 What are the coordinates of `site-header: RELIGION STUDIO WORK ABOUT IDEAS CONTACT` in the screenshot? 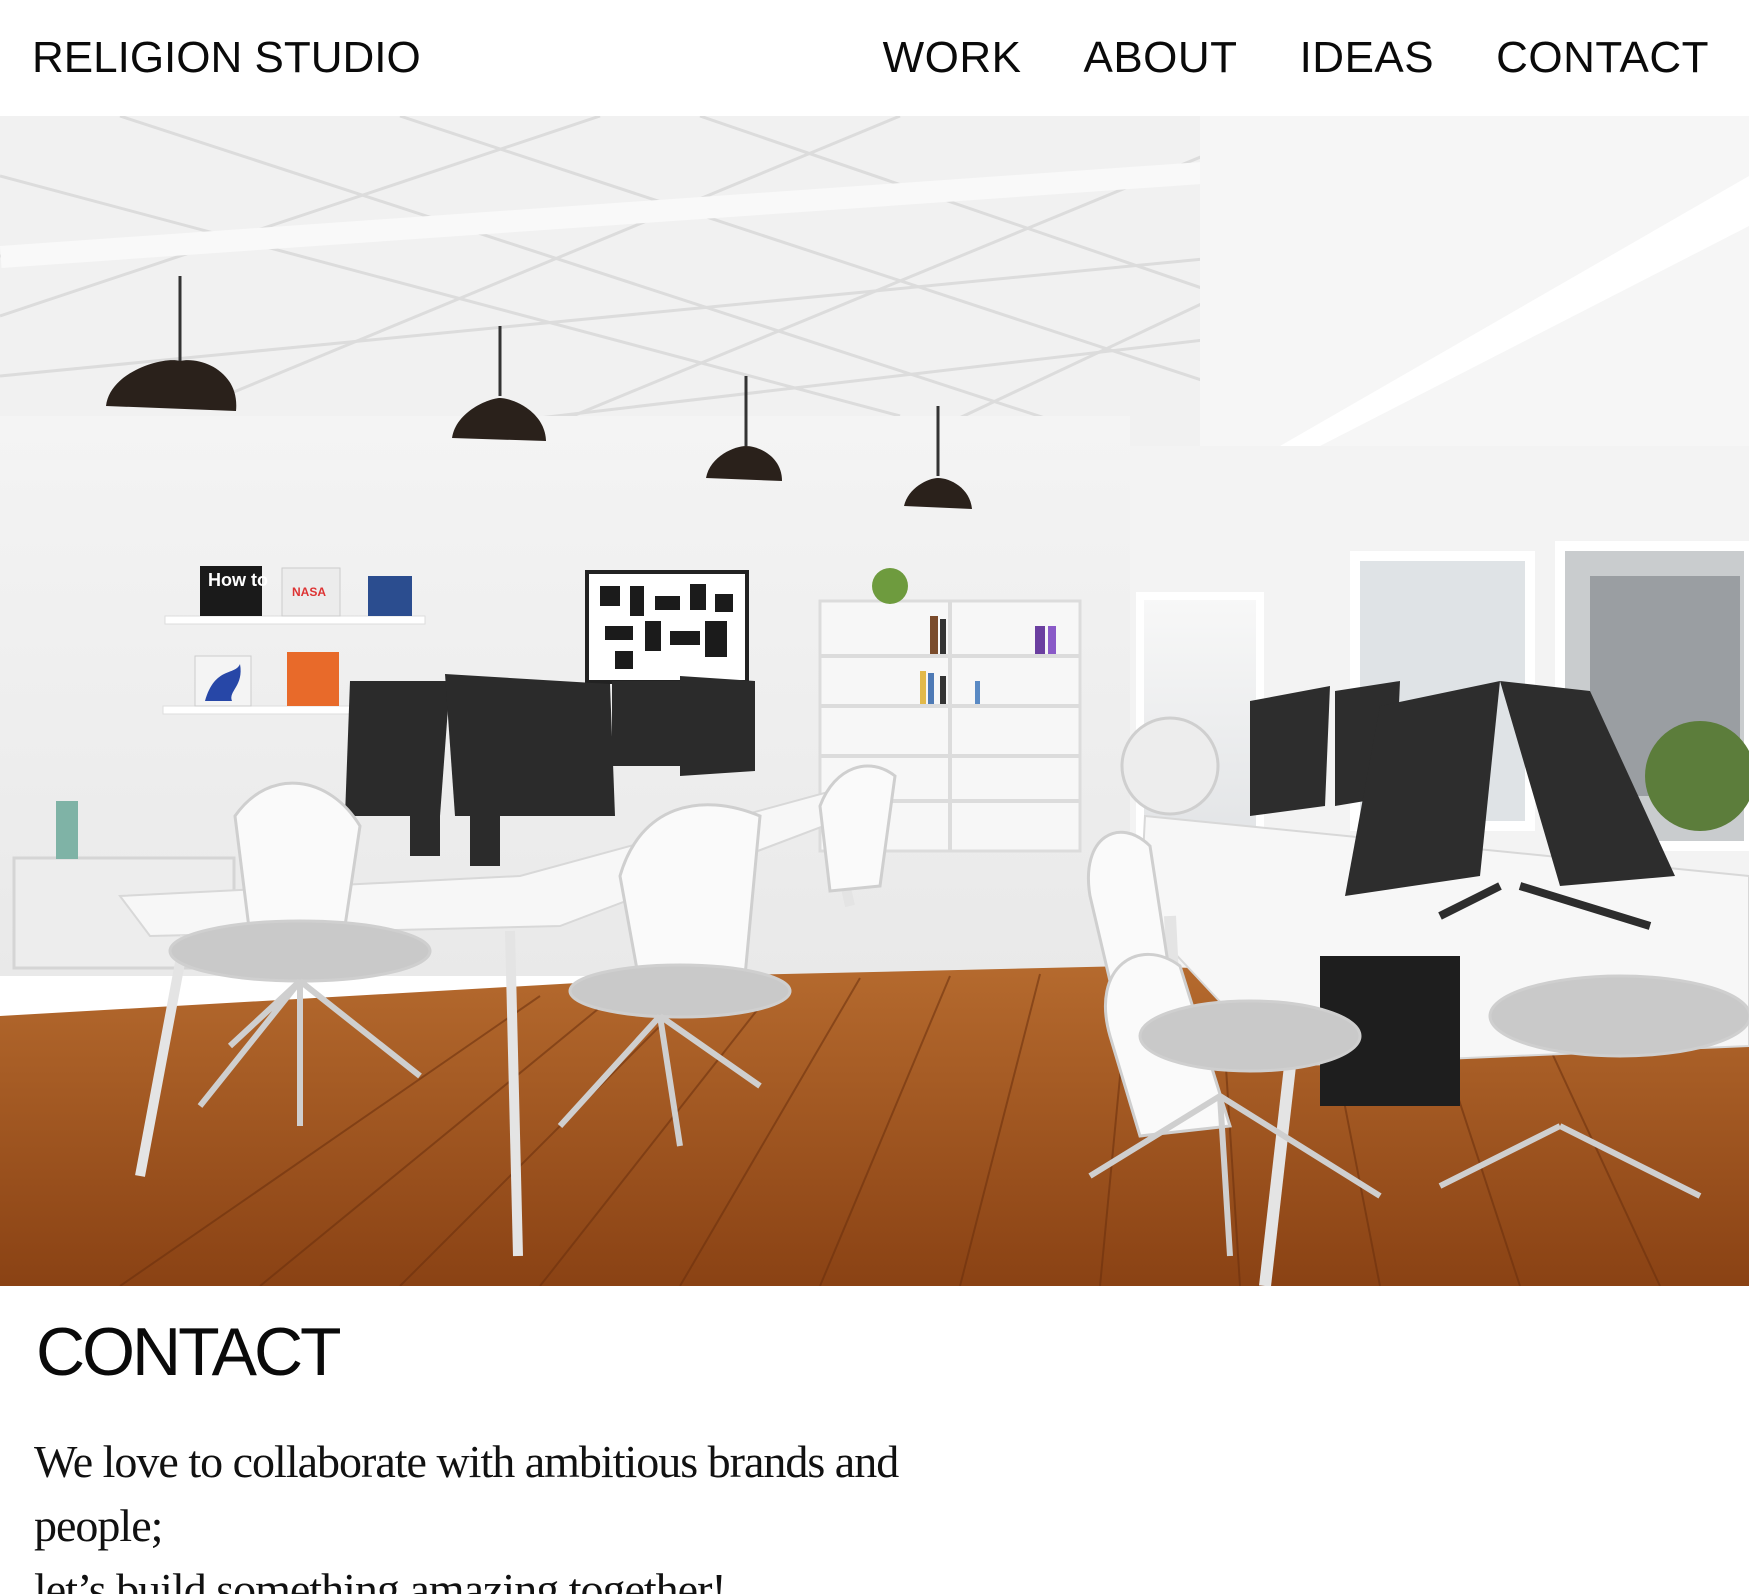 It's located at (874, 58).